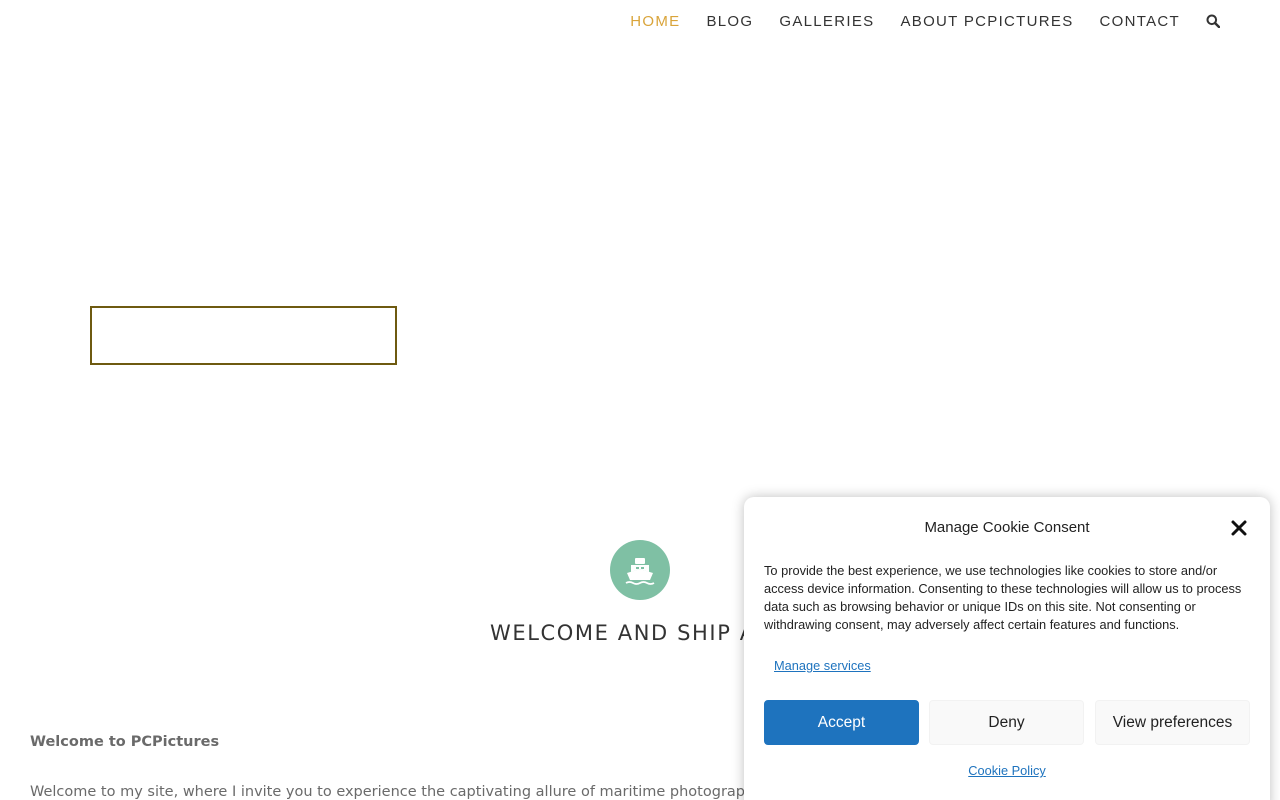 The width and height of the screenshot is (1280, 800). I want to click on cookie-policy-link: Cookie Policy, so click(1007, 770).